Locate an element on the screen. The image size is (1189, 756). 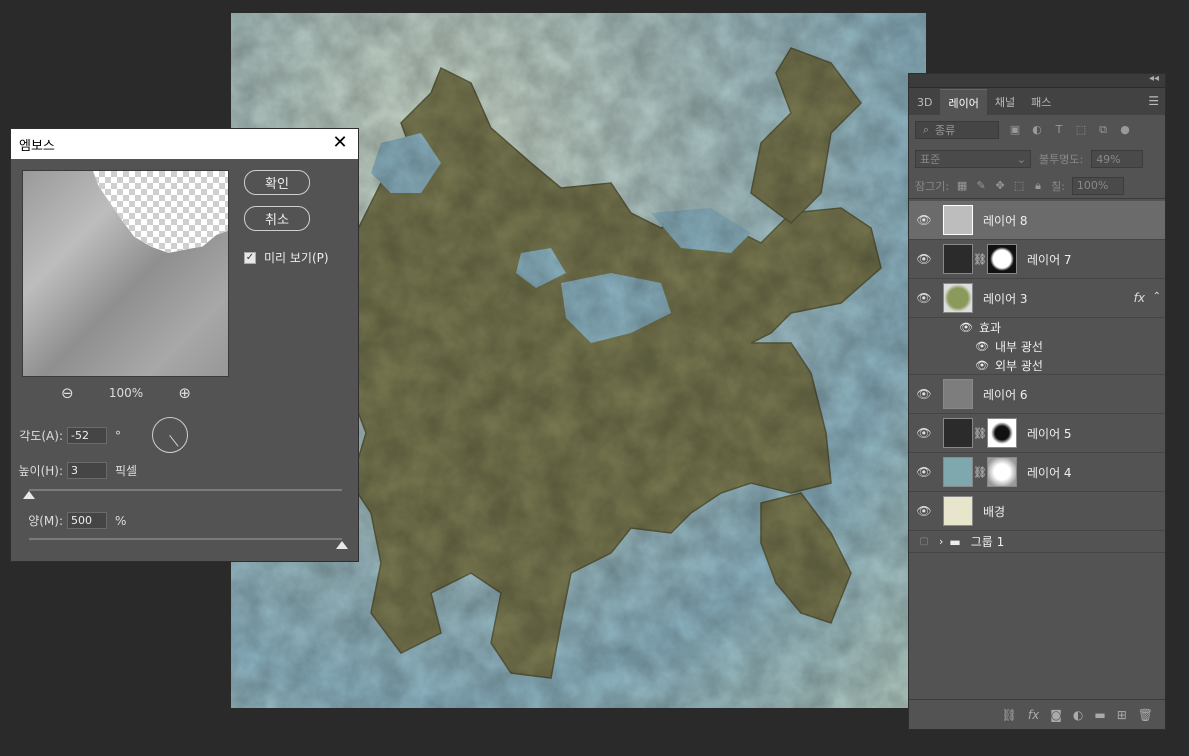
layer-row-5: 👁︎ ⛓︎ 레이어 5 is located at coordinates (1037, 433).